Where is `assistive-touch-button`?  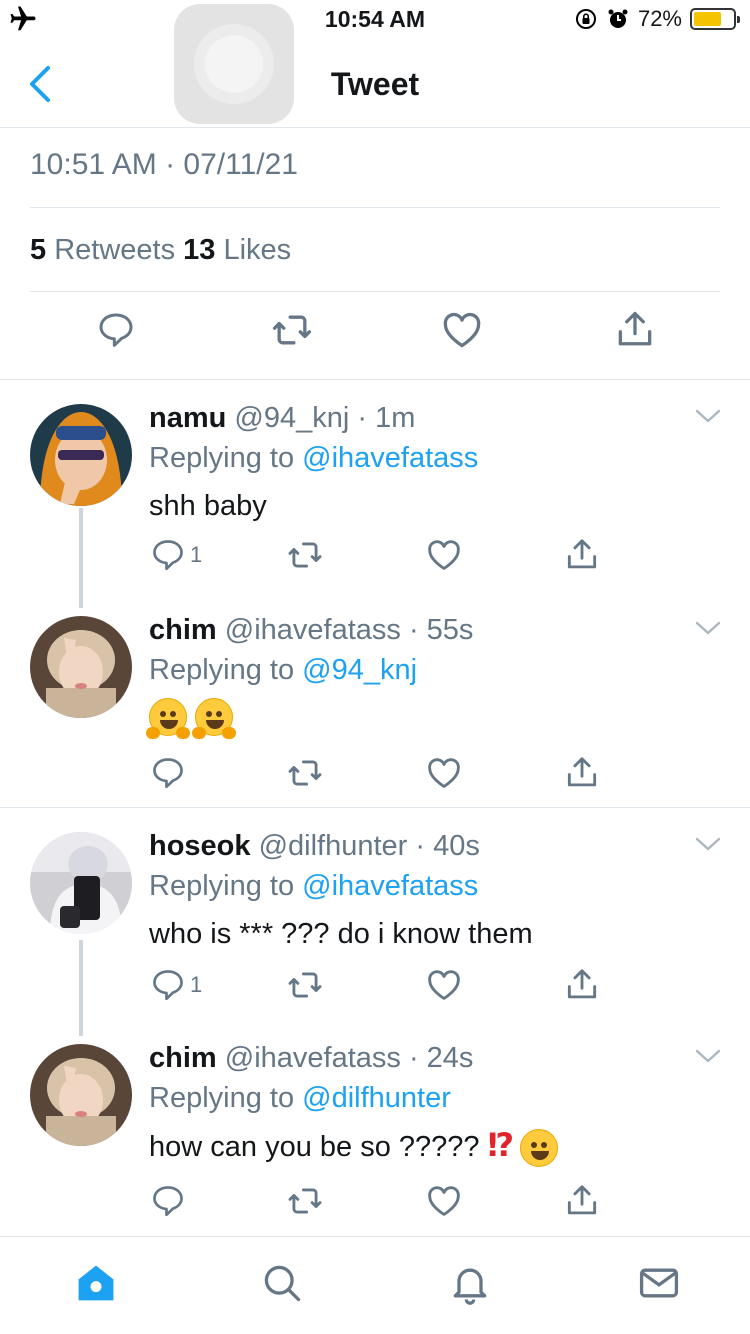 assistive-touch-button is located at coordinates (234, 64).